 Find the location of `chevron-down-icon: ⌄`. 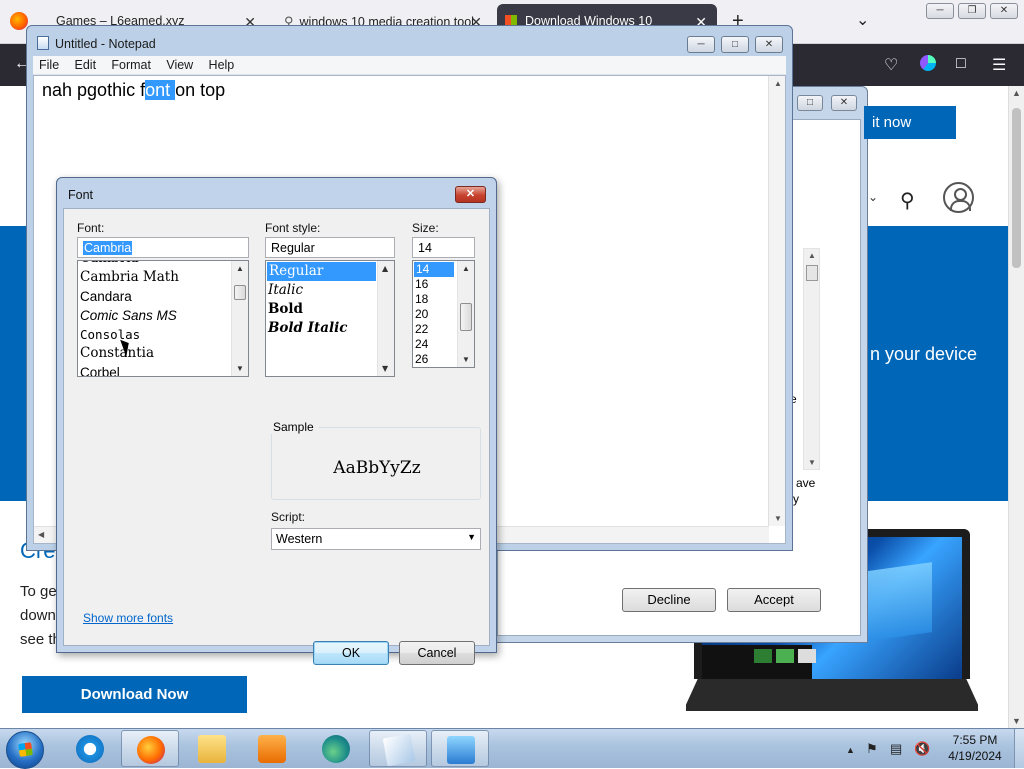

chevron-down-icon: ⌄ is located at coordinates (873, 197).